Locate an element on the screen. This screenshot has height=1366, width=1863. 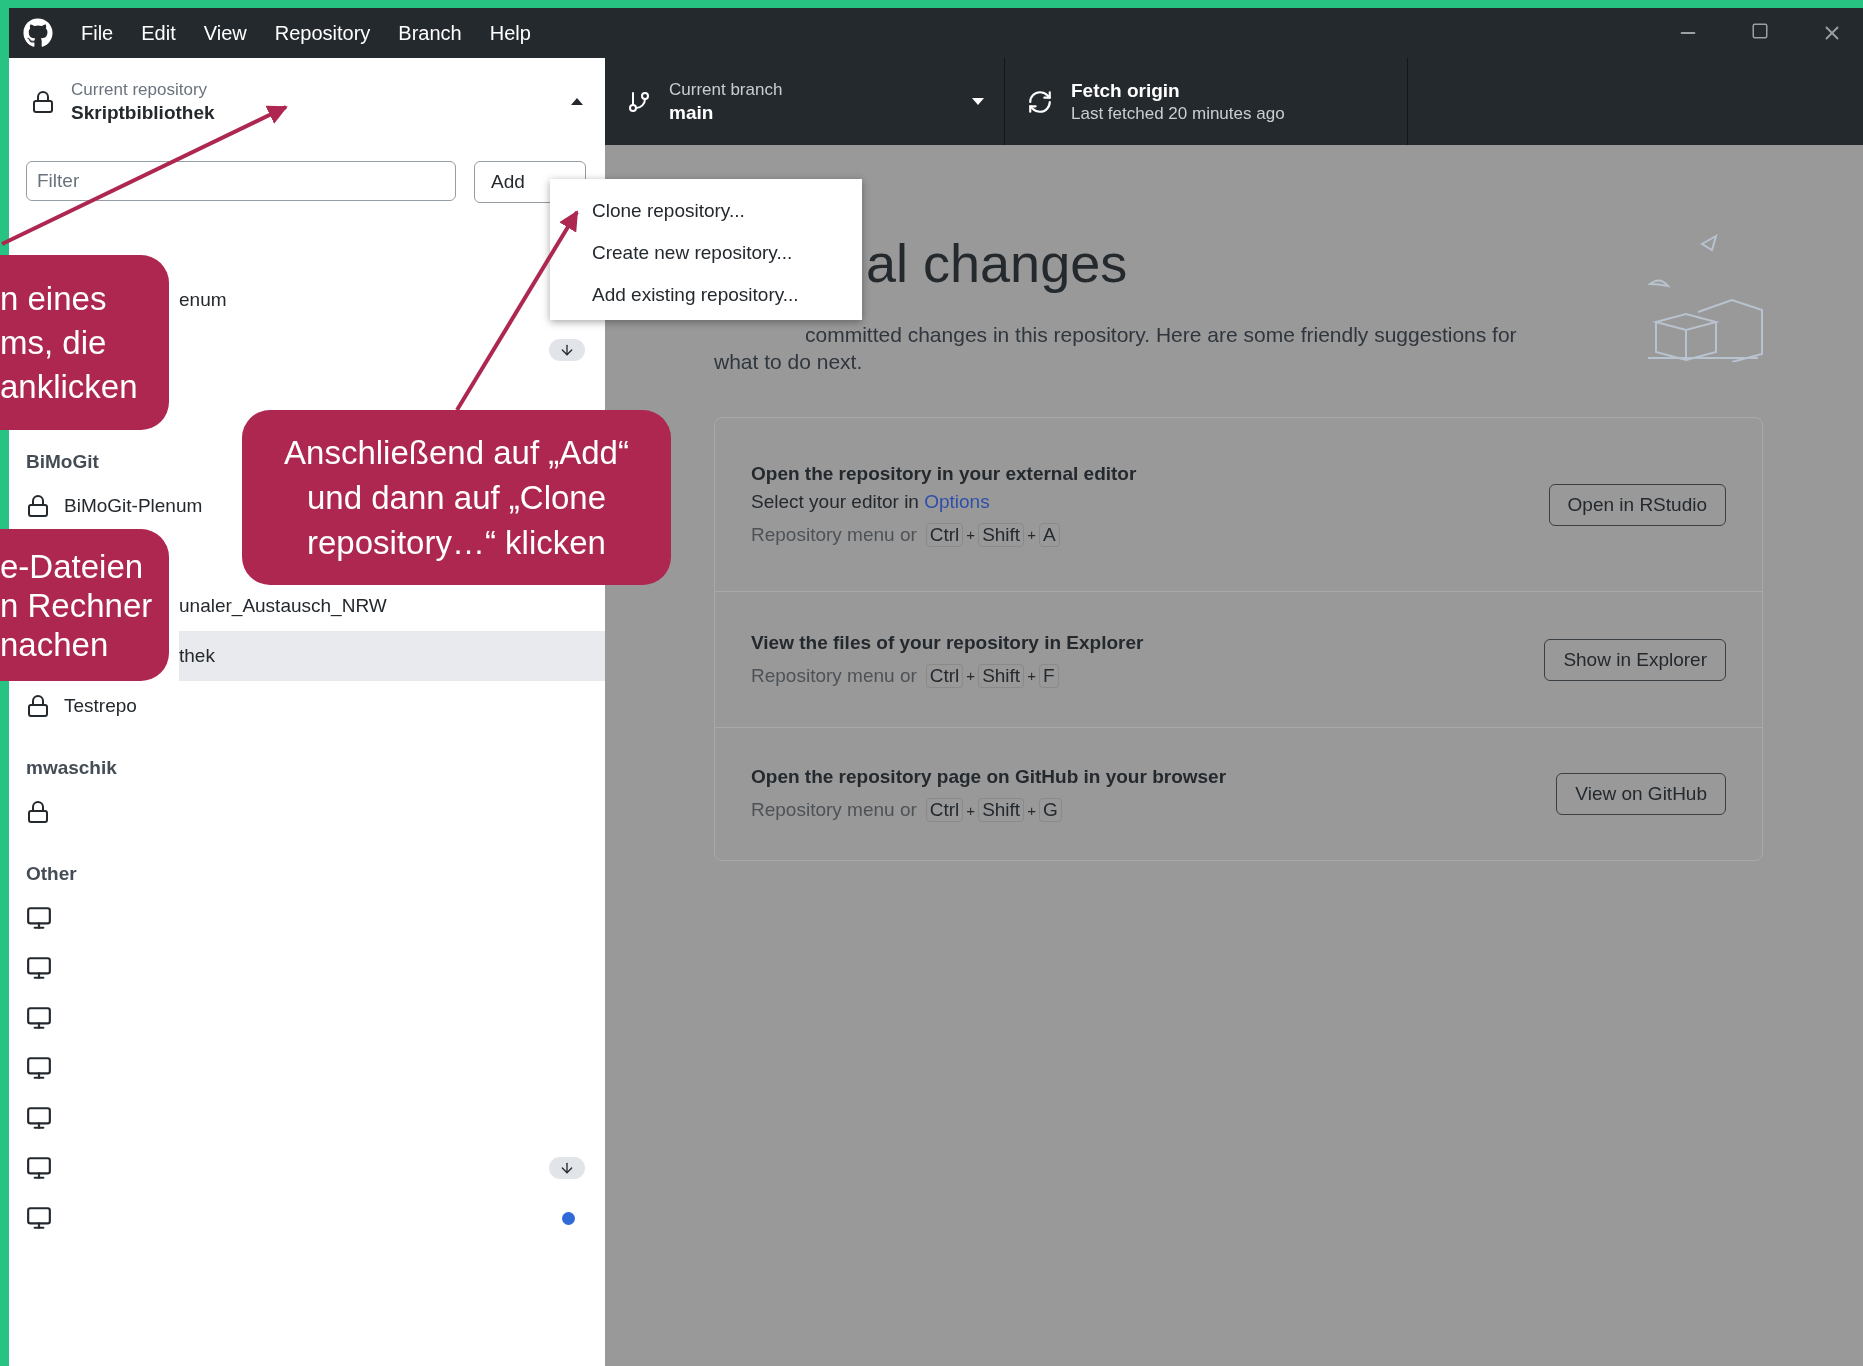
suggestion-title: Open the repository in your external editor is located at coordinates (944, 473).